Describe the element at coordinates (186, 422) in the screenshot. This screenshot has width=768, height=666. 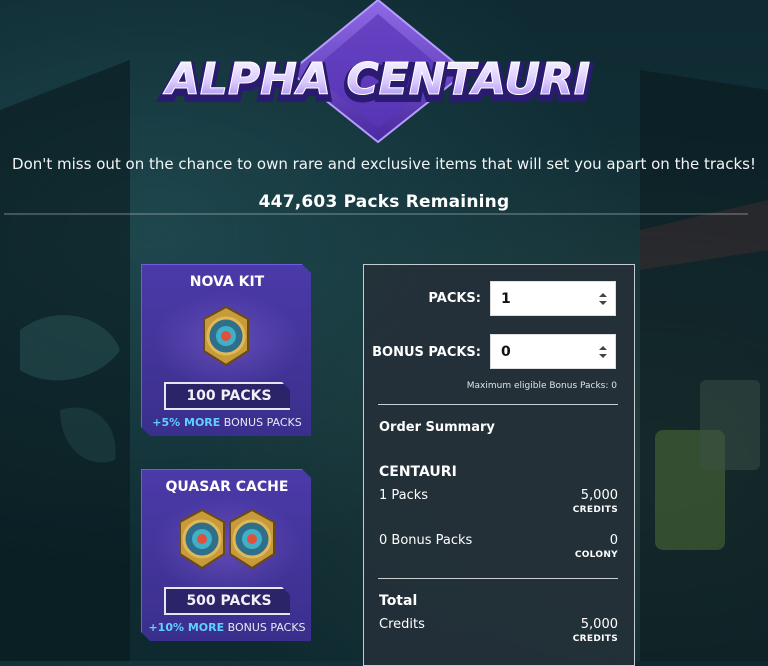
I see `bonus-percent: +5% MORE` at that location.